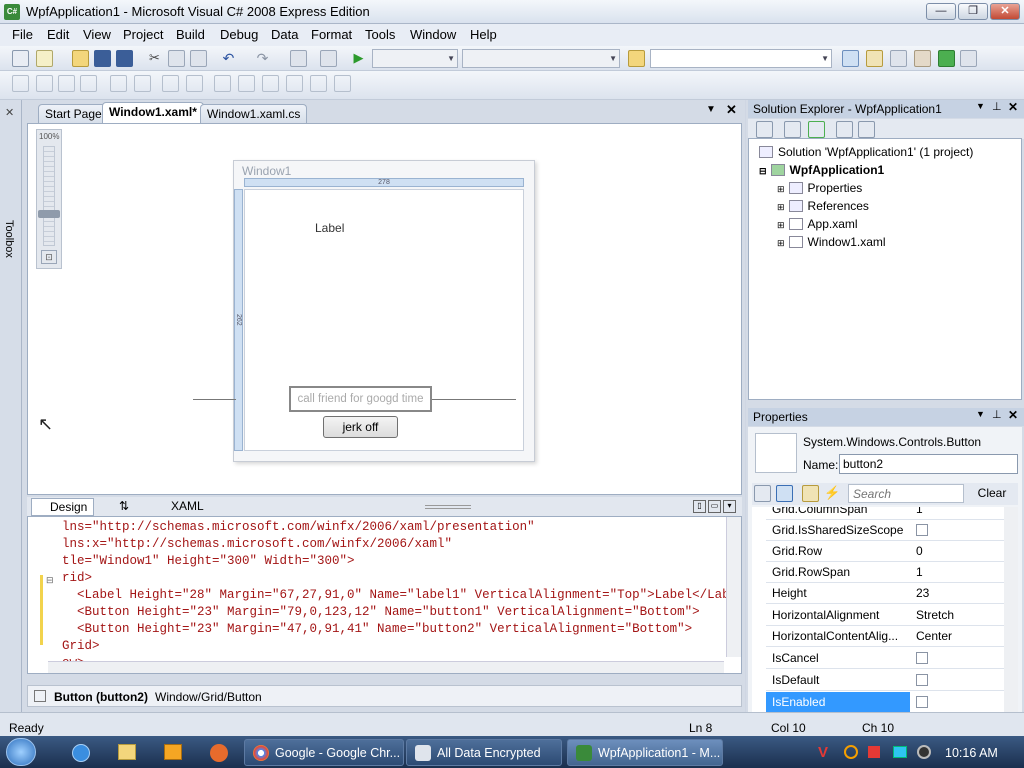 The width and height of the screenshot is (1024, 768). Describe the element at coordinates (928, 464) in the screenshot. I see `name-input` at that location.